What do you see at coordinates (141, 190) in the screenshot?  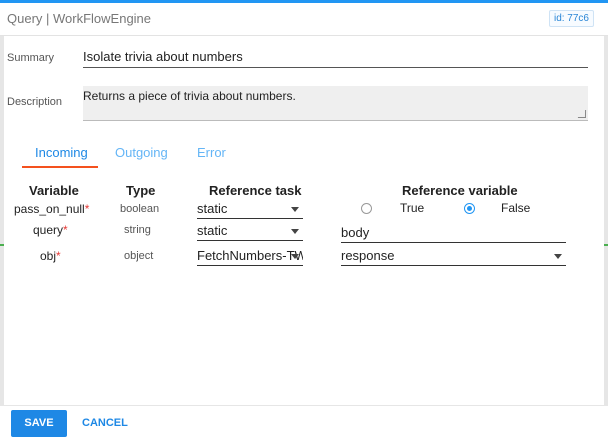 I see `column-header-type: Type` at bounding box center [141, 190].